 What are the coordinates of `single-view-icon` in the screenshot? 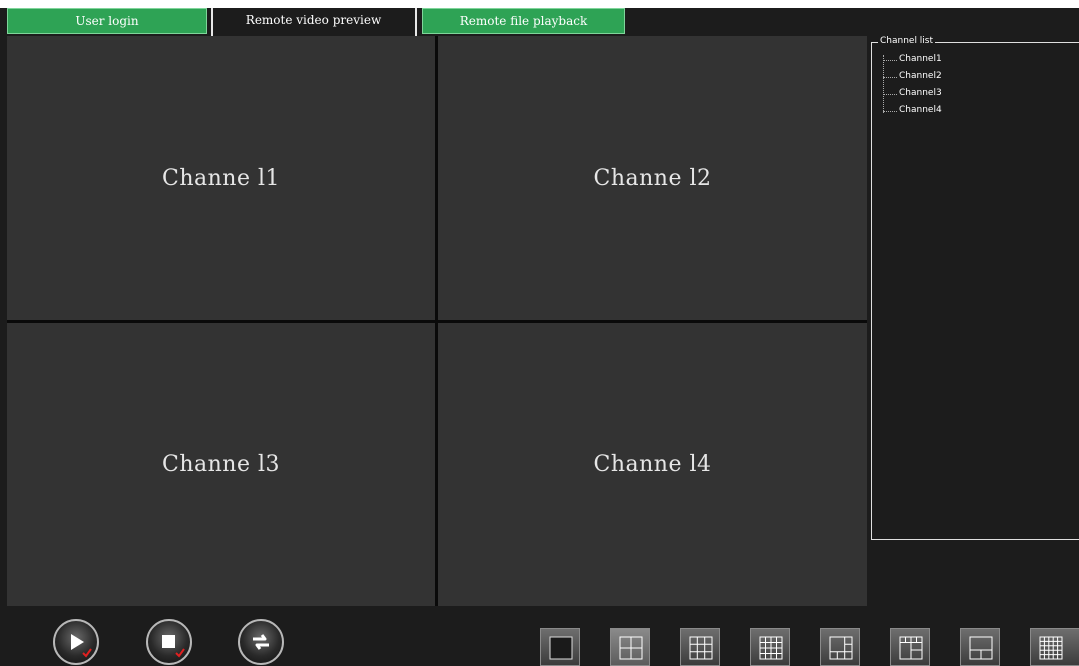 It's located at (561, 648).